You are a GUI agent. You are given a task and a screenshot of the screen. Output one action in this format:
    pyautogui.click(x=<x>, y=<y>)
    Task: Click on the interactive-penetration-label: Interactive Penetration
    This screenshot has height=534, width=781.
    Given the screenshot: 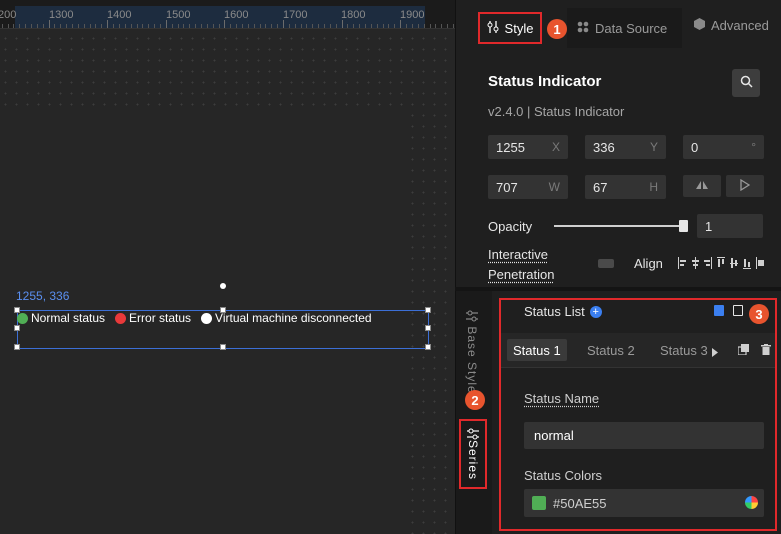 What is the action you would take?
    pyautogui.click(x=521, y=265)
    